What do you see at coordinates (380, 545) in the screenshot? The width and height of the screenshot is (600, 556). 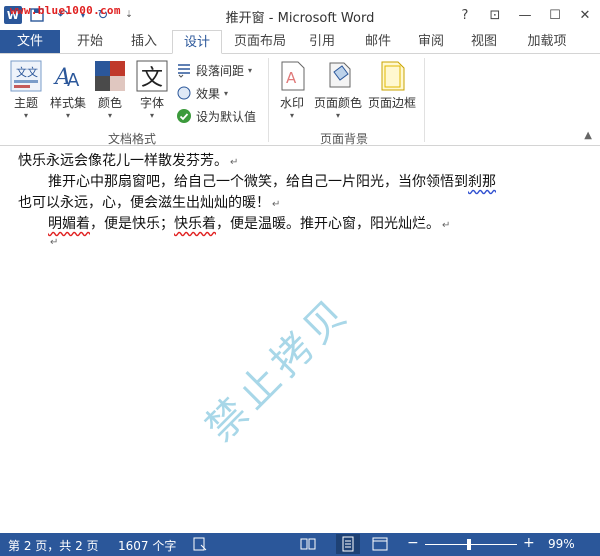 I see `web-layout-icon` at bounding box center [380, 545].